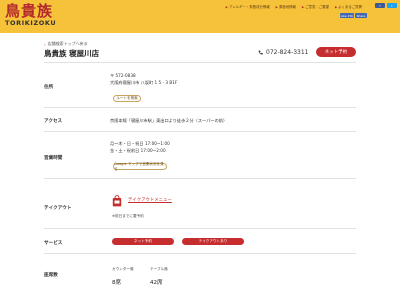 The image size is (400, 300). What do you see at coordinates (150, 200) in the screenshot?
I see `takeout-menu-link: テイクアウトメニュー` at bounding box center [150, 200].